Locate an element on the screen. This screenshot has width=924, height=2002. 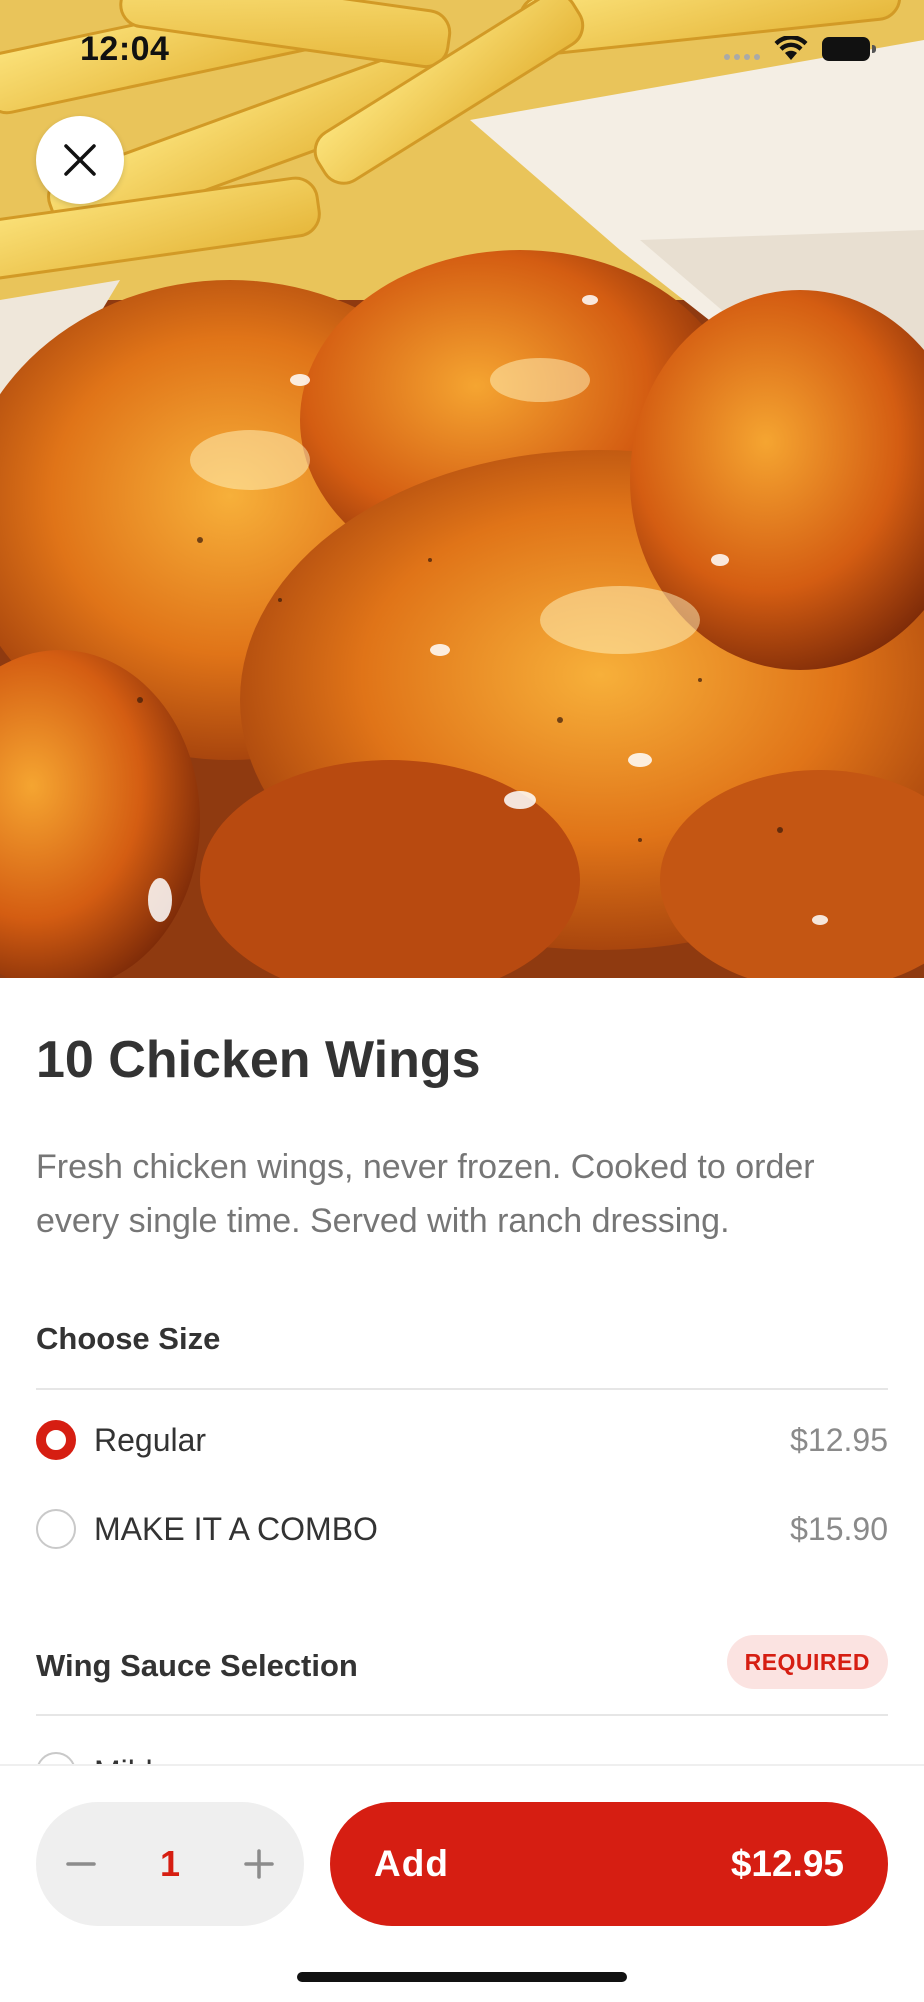
option-label: Regular is located at coordinates (150, 1440).